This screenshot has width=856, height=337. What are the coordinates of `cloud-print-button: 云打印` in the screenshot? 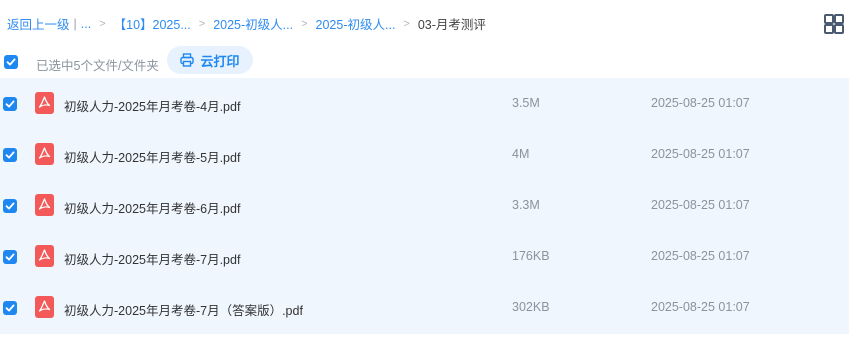 It's located at (210, 60).